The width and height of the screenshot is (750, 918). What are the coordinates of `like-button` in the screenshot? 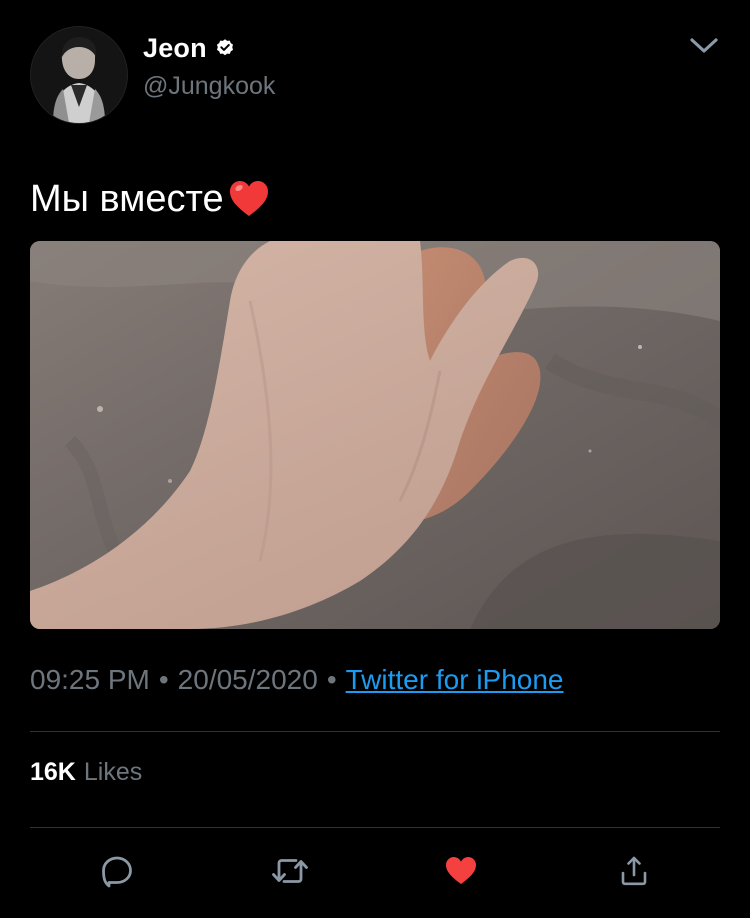 It's located at (461, 871).